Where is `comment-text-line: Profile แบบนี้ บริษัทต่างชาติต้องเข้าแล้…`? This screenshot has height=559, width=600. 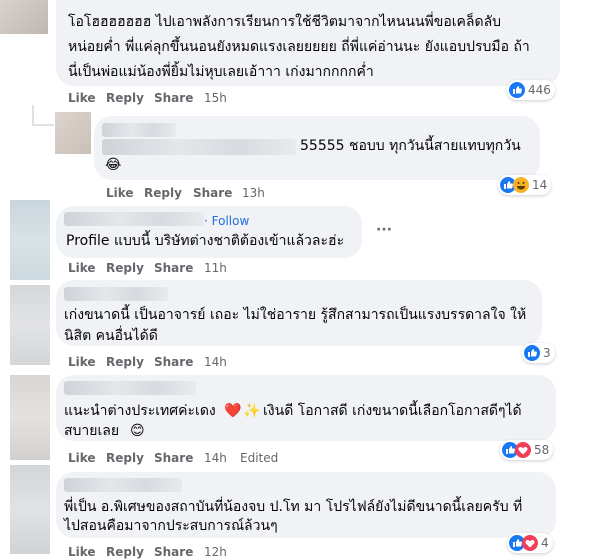 comment-text-line: Profile แบบนี้ บริษัทต่างชาติต้องเข้าแล้… is located at coordinates (205, 241).